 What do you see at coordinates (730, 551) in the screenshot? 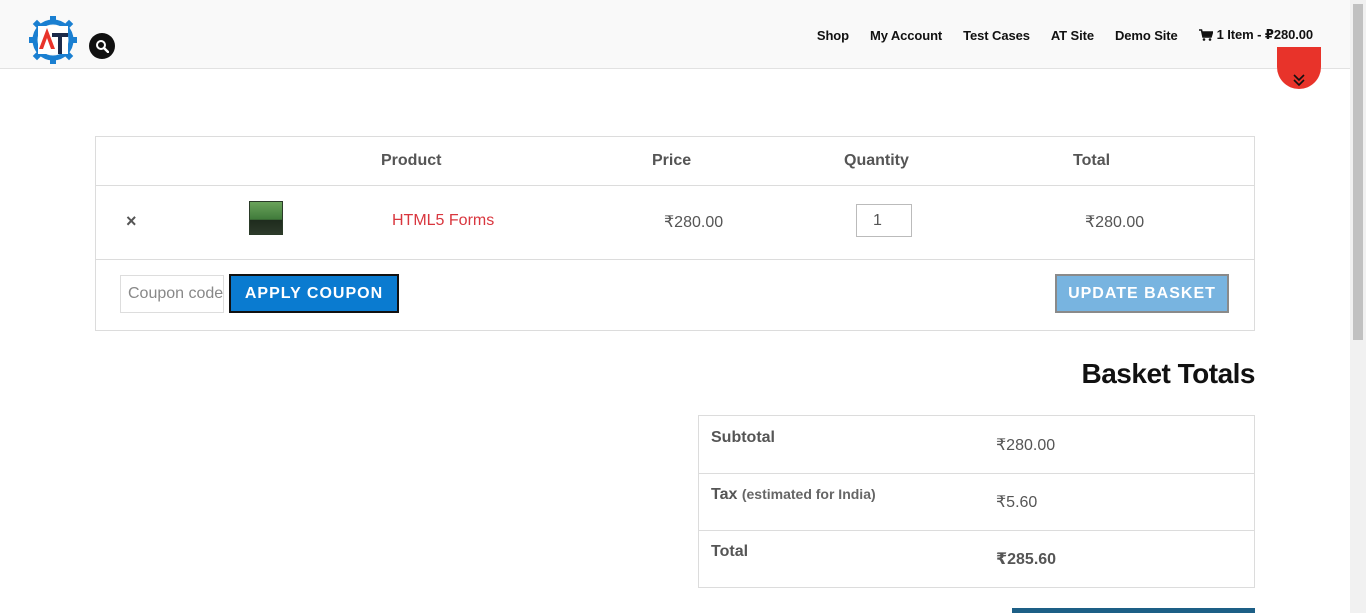
I see `total-label: Total` at bounding box center [730, 551].